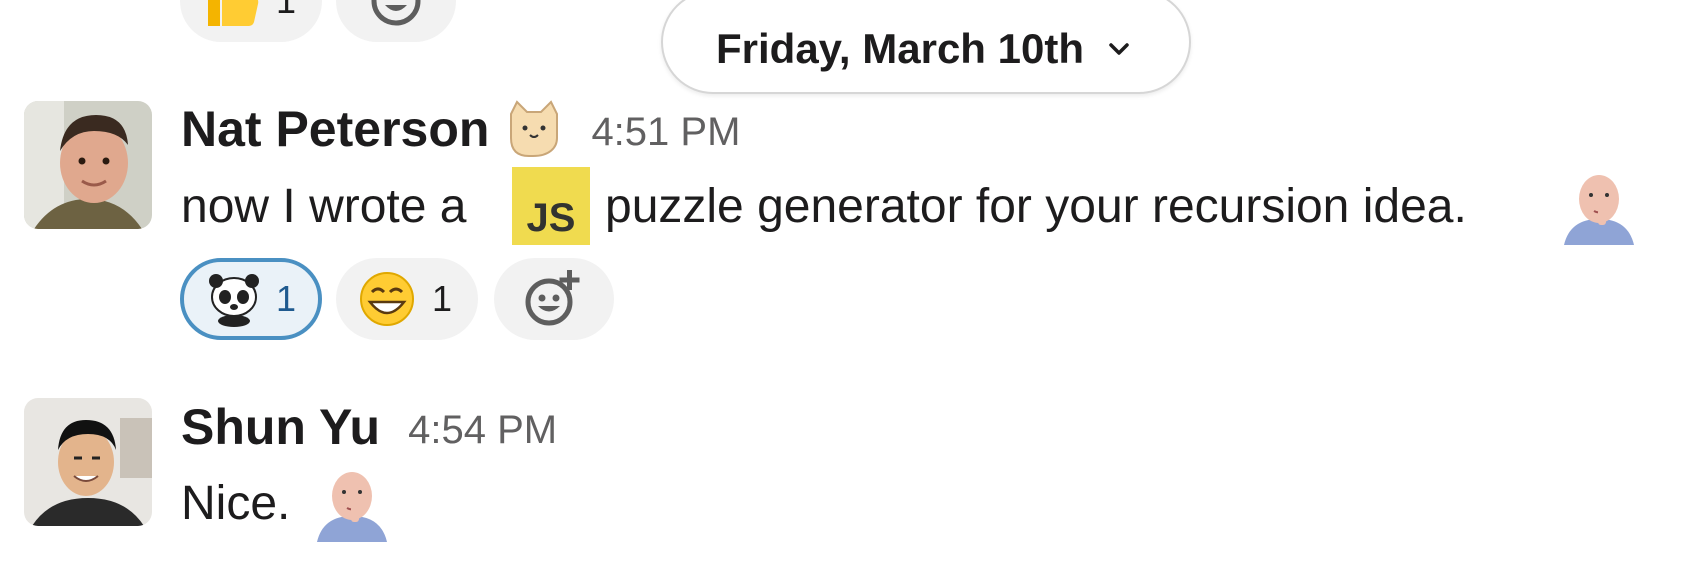 The image size is (1706, 584). What do you see at coordinates (482, 430) in the screenshot?
I see `message-timestamp: 4:54 PM` at bounding box center [482, 430].